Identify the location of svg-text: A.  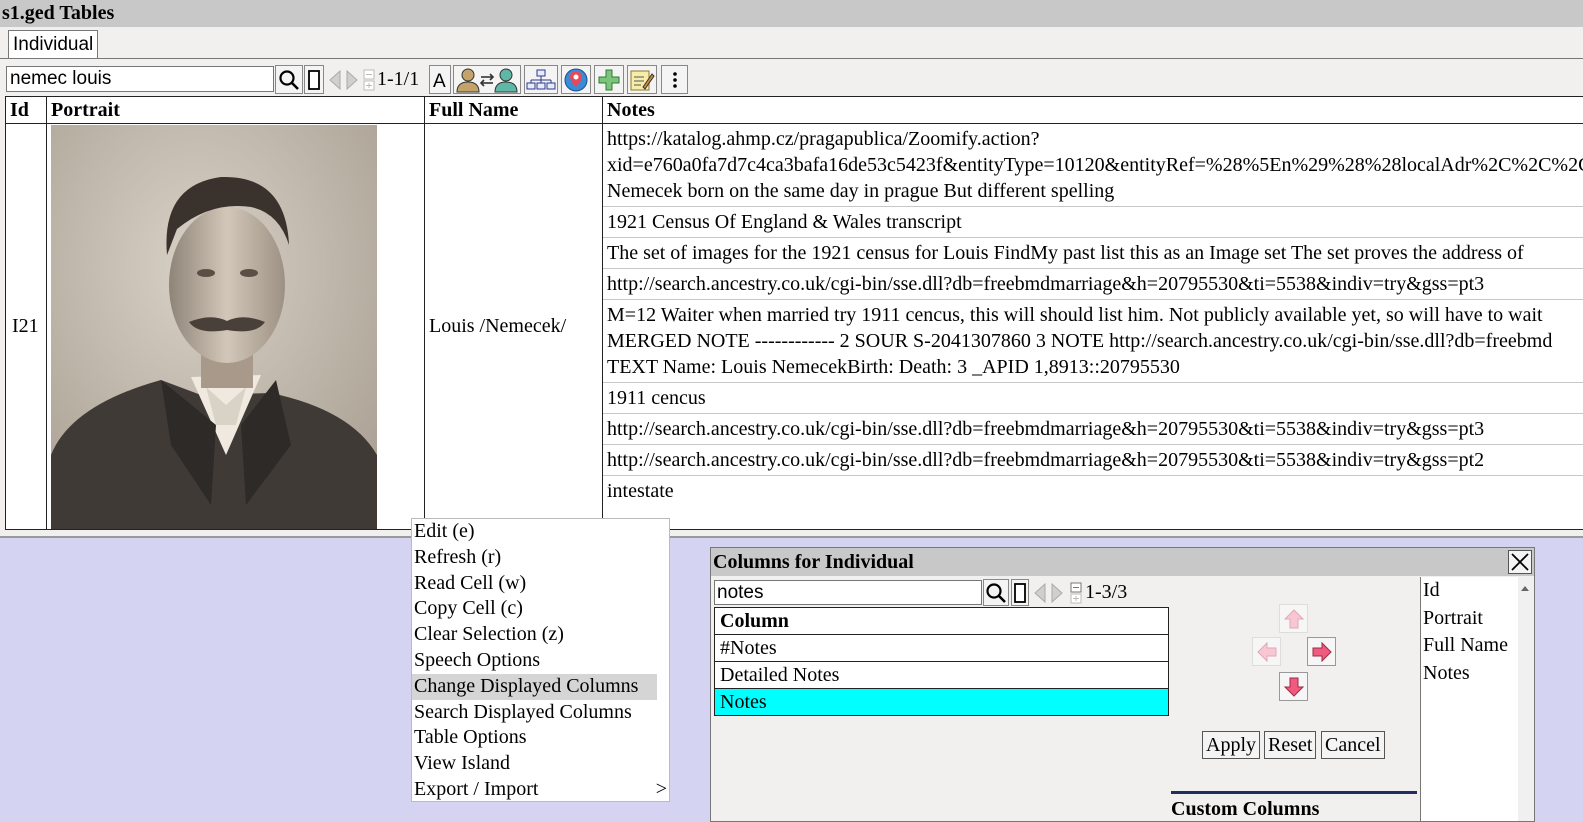
(439, 81).